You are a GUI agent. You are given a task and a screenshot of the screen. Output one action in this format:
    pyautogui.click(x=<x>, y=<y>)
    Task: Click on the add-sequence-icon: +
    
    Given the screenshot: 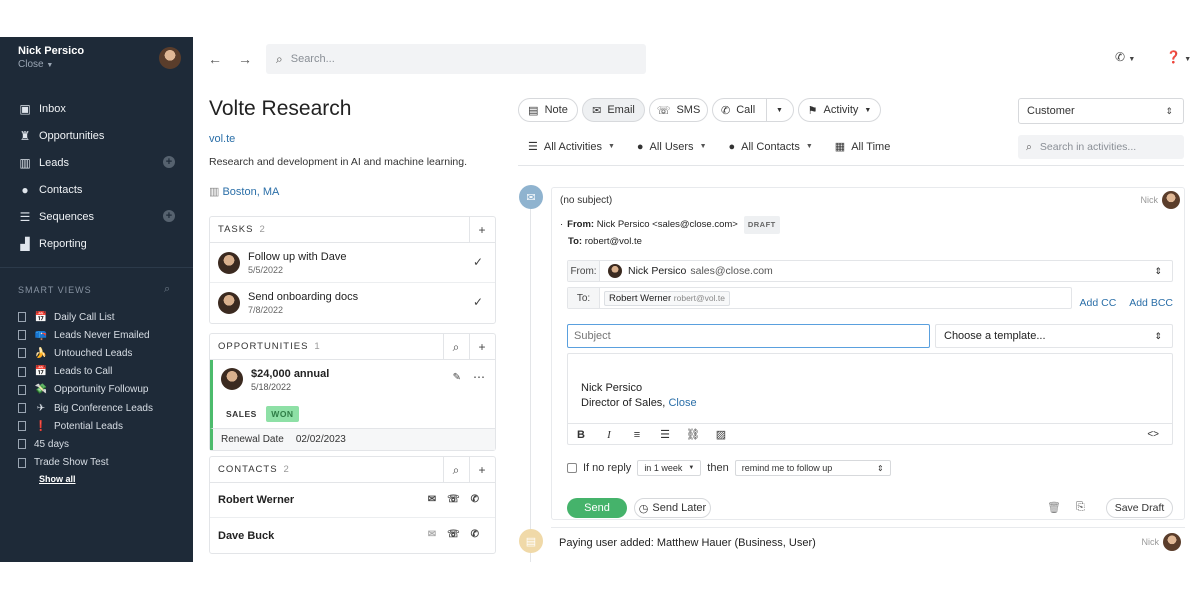 What is the action you would take?
    pyautogui.click(x=169, y=216)
    